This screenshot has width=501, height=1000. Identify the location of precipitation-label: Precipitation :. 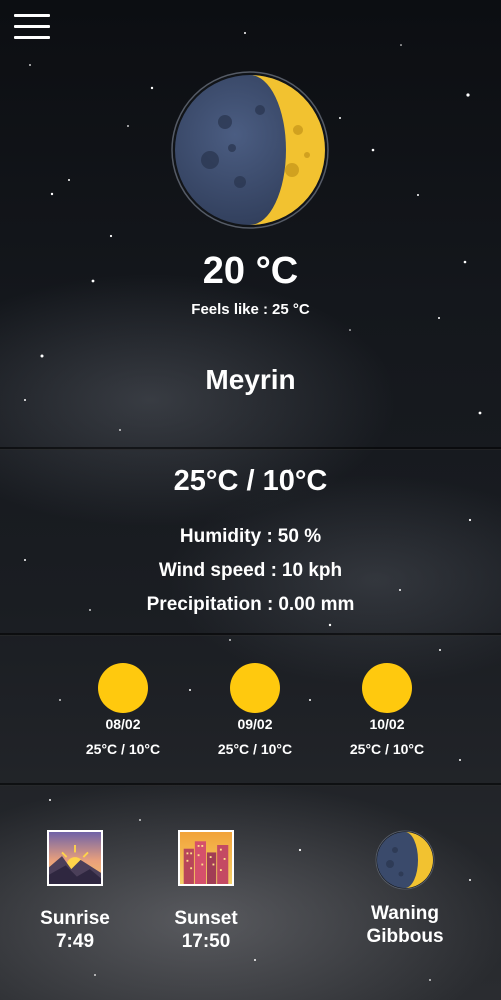
(210, 604).